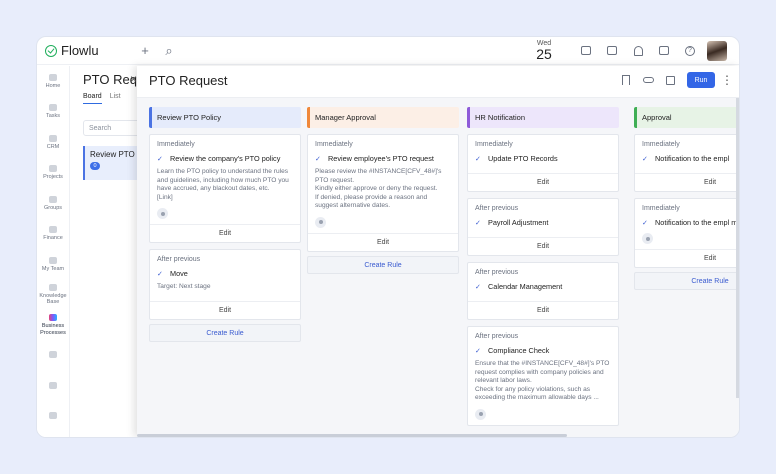 Image resolution: width=776 pixels, height=474 pixels. Describe the element at coordinates (179, 274) in the screenshot. I see `rule-action-label: Move` at that location.